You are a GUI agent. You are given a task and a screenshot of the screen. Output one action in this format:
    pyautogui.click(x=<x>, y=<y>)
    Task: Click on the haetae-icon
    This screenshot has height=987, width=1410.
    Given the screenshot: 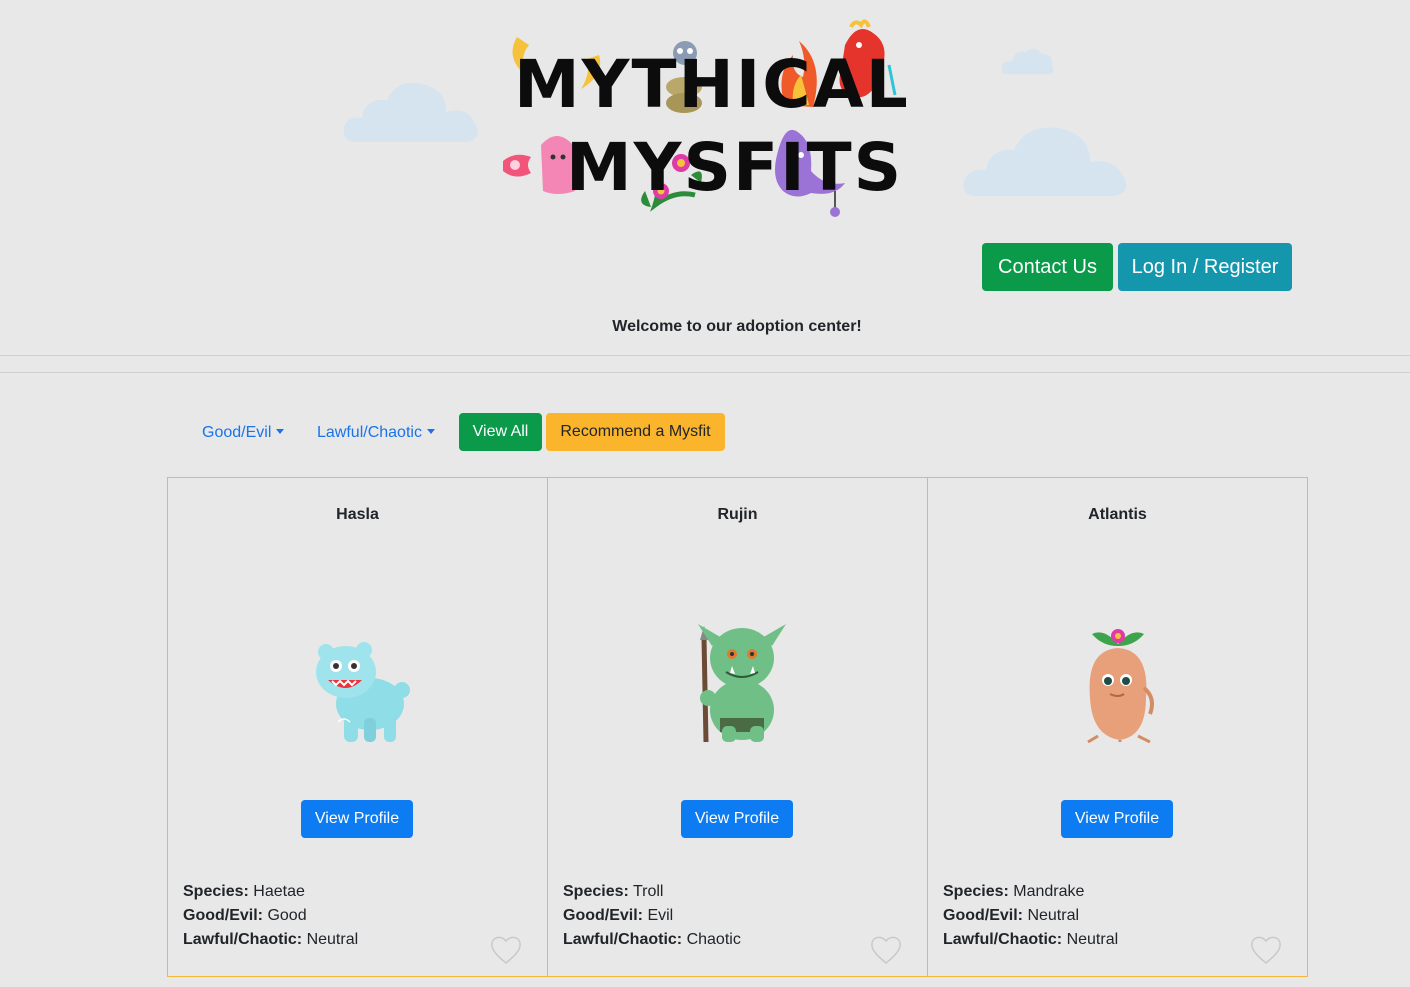 What is the action you would take?
    pyautogui.click(x=363, y=692)
    